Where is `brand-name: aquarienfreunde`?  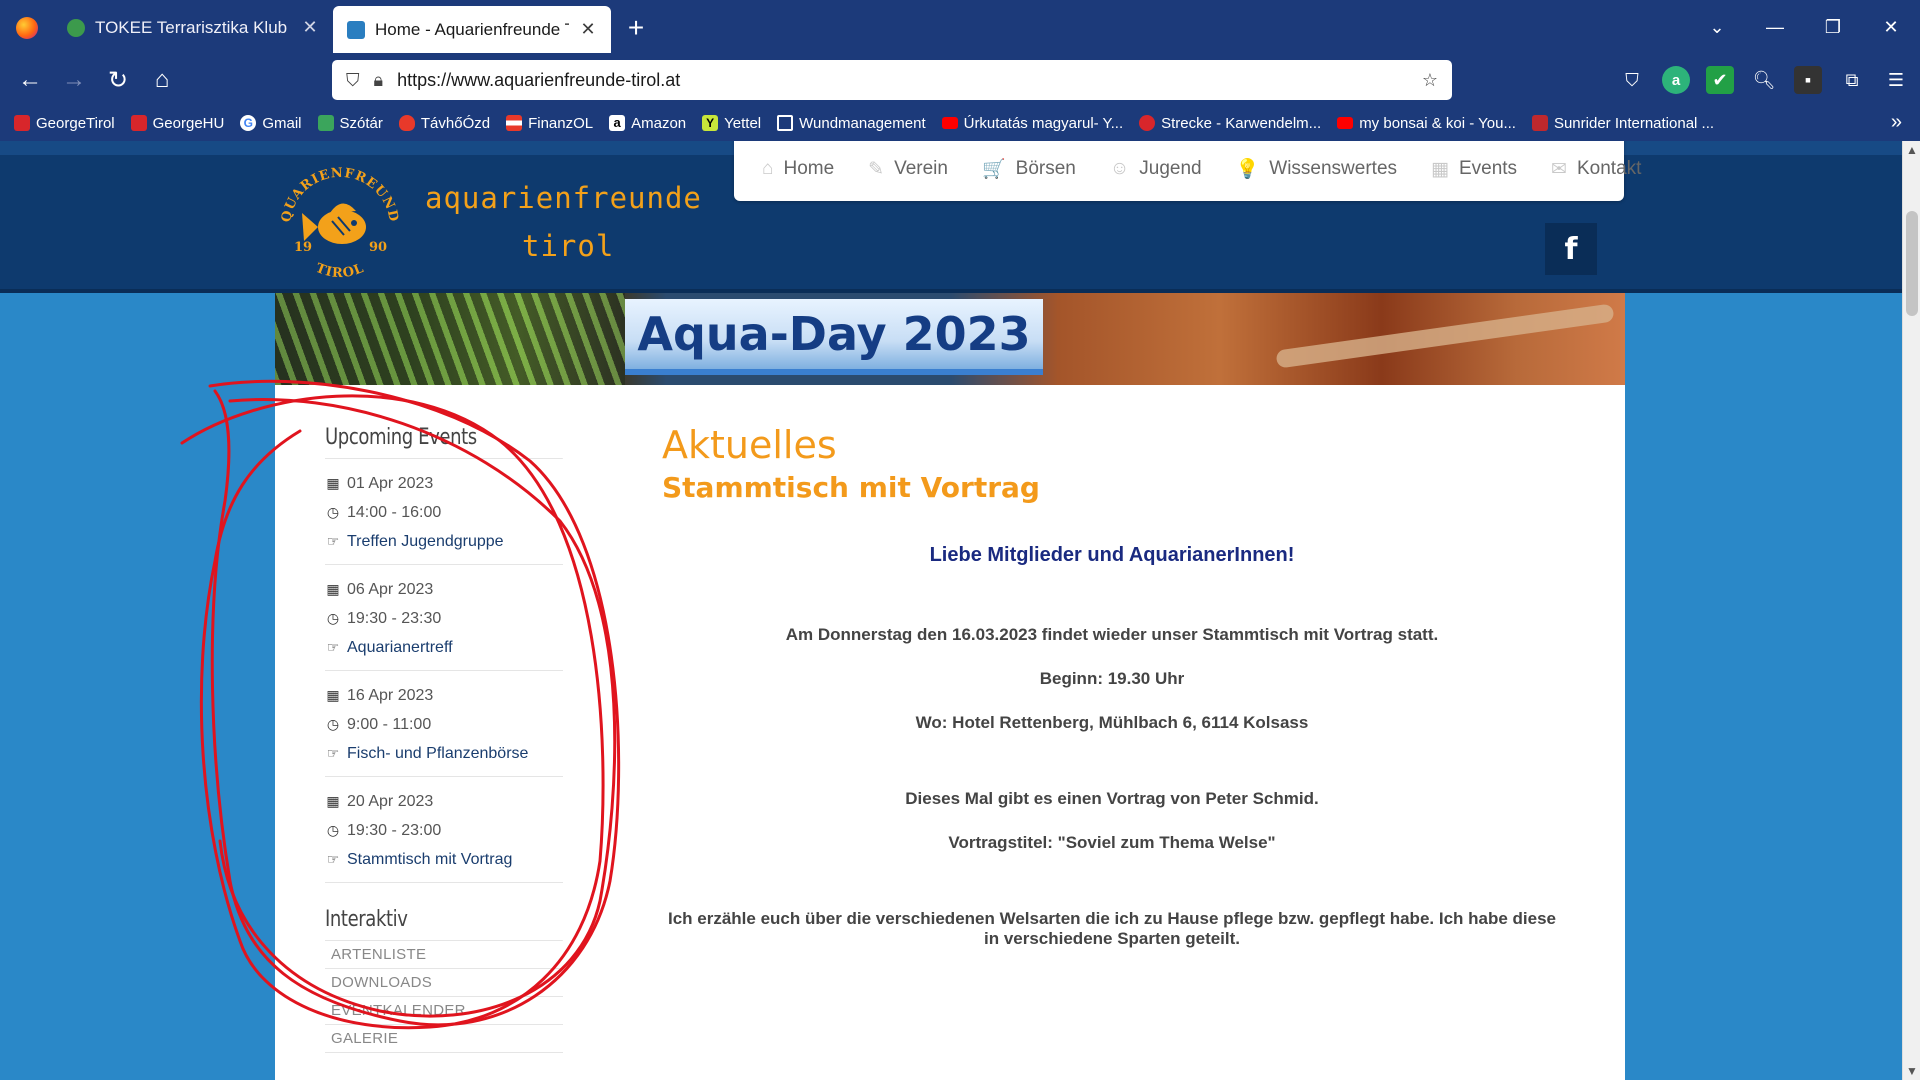 brand-name: aquarienfreunde is located at coordinates (563, 198).